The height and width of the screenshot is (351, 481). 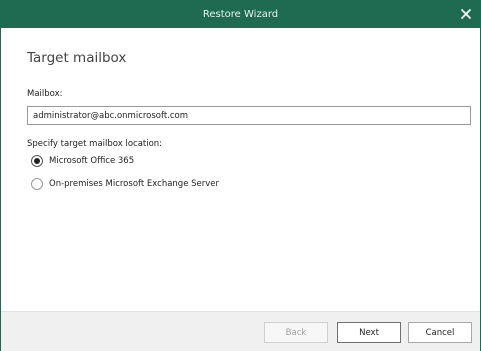 I want to click on close-button, so click(x=466, y=14).